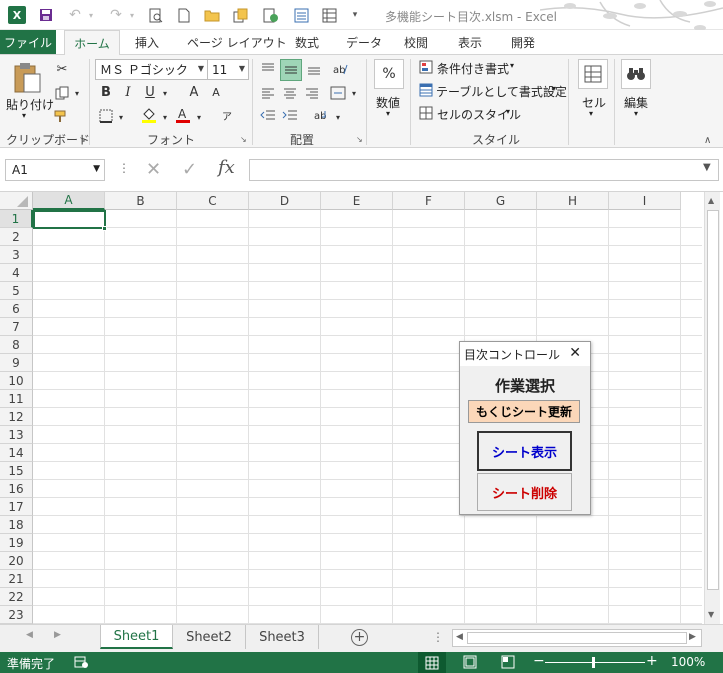 The width and height of the screenshot is (723, 673). I want to click on tab-review: 校閲, so click(416, 42).